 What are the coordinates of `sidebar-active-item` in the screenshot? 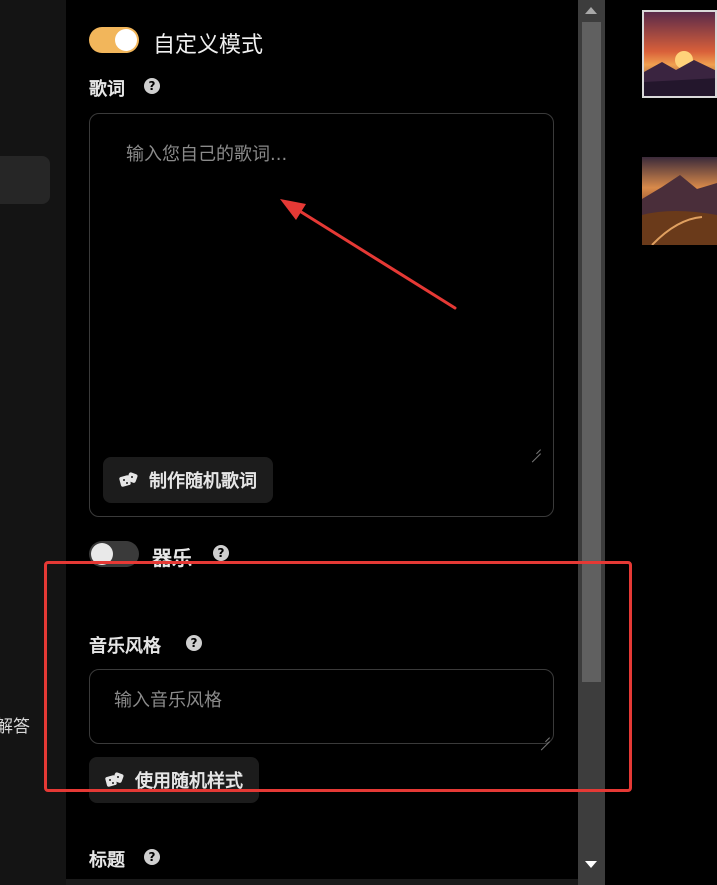 It's located at (25, 180).